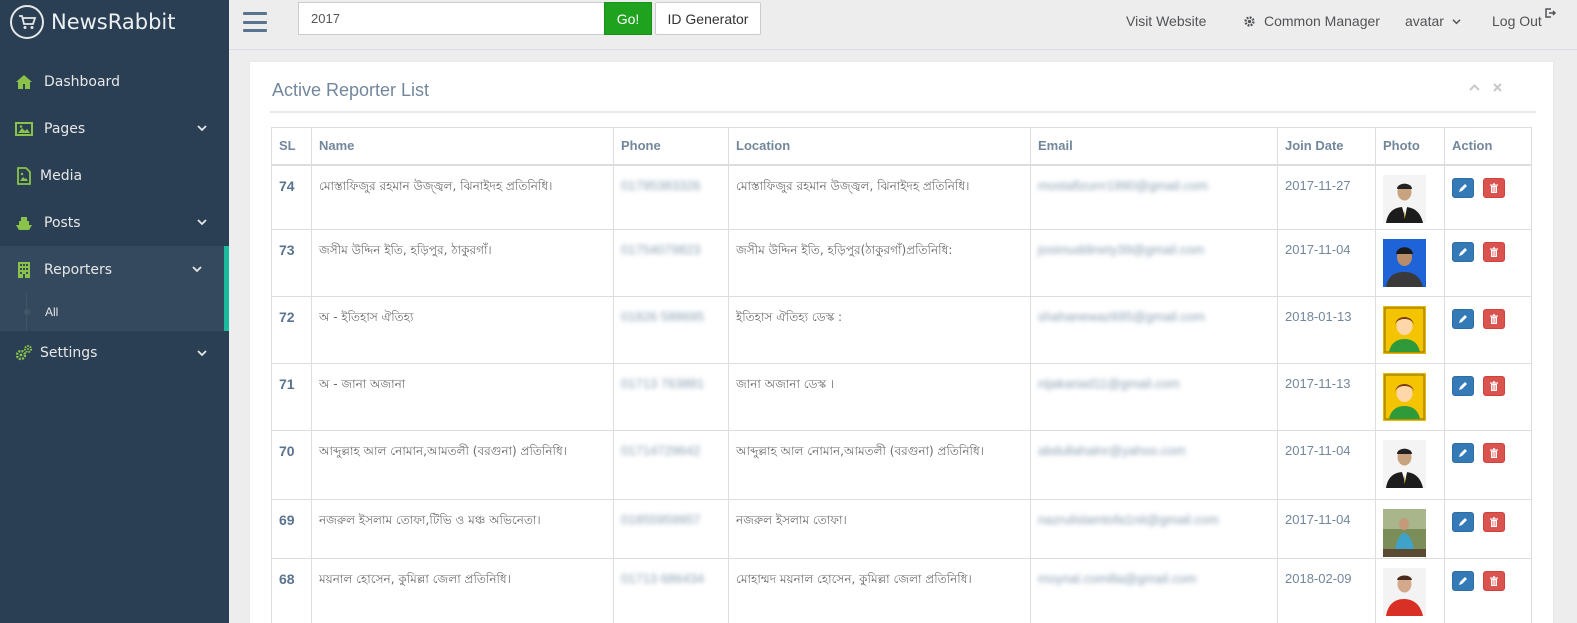 Image resolution: width=1577 pixels, height=623 pixels. I want to click on sidebar-item-pages: Pages, so click(114, 128).